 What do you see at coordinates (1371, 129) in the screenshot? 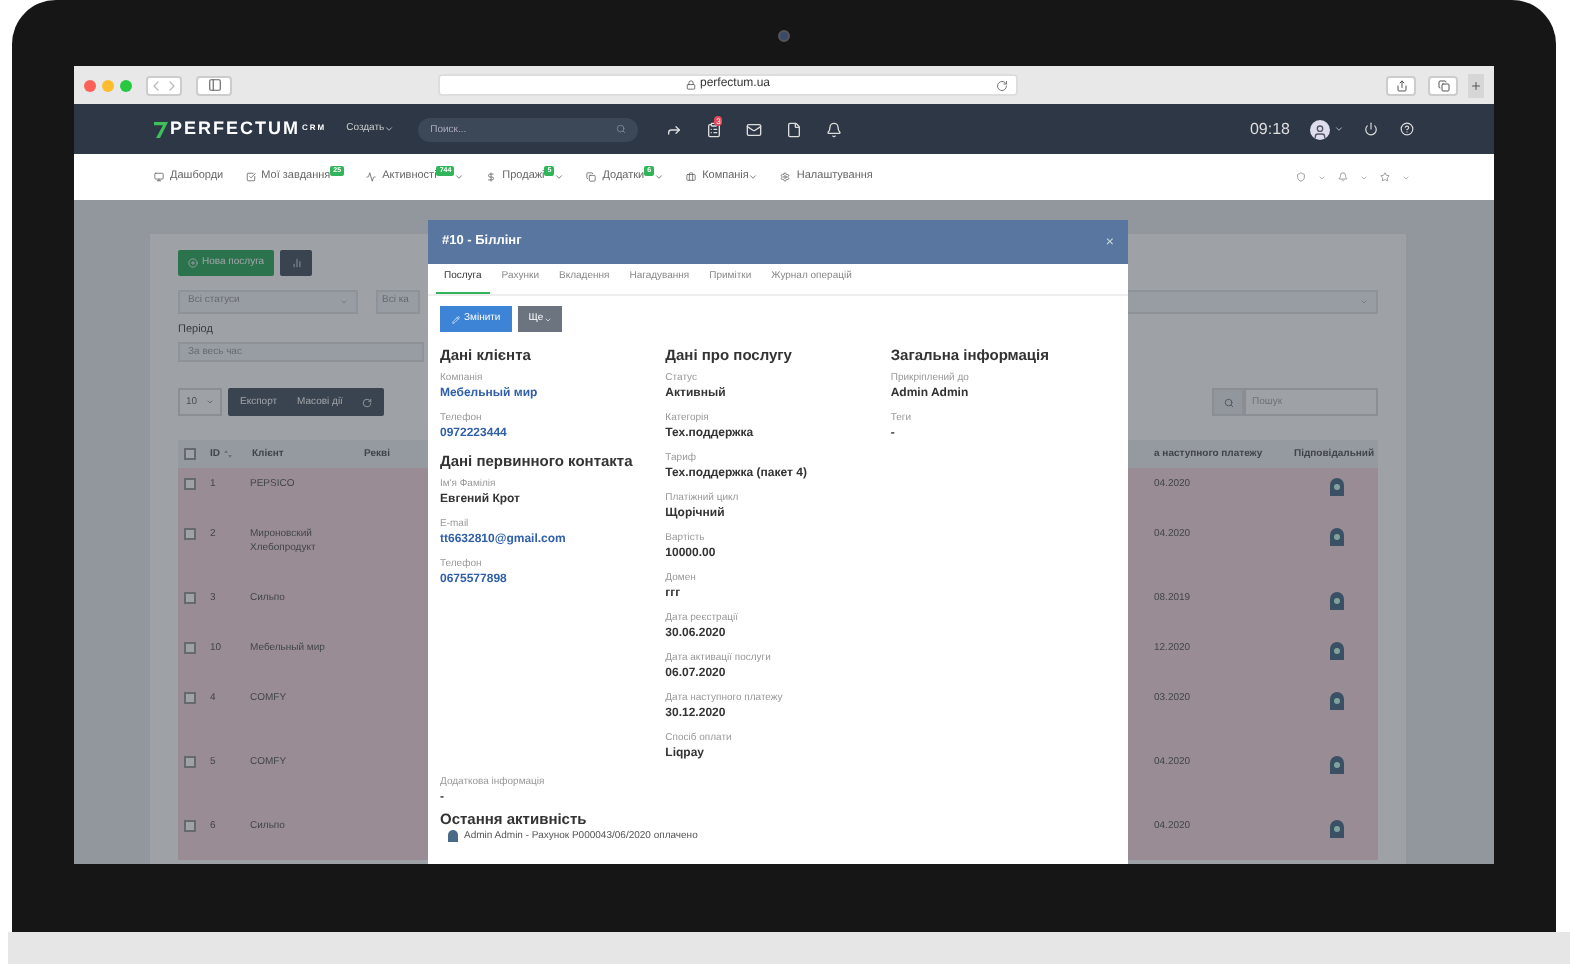
I see `power-icon` at bounding box center [1371, 129].